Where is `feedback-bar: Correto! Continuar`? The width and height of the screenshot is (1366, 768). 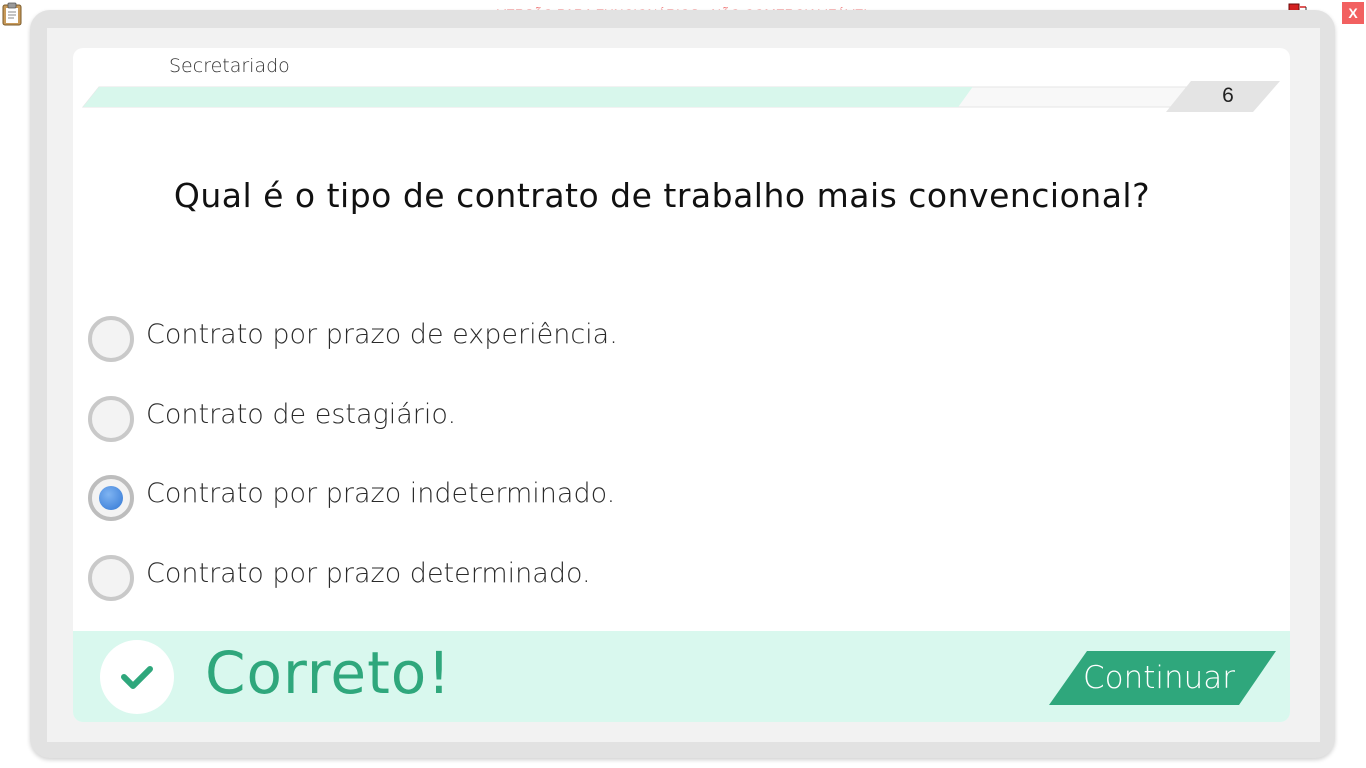 feedback-bar: Correto! Continuar is located at coordinates (681, 676).